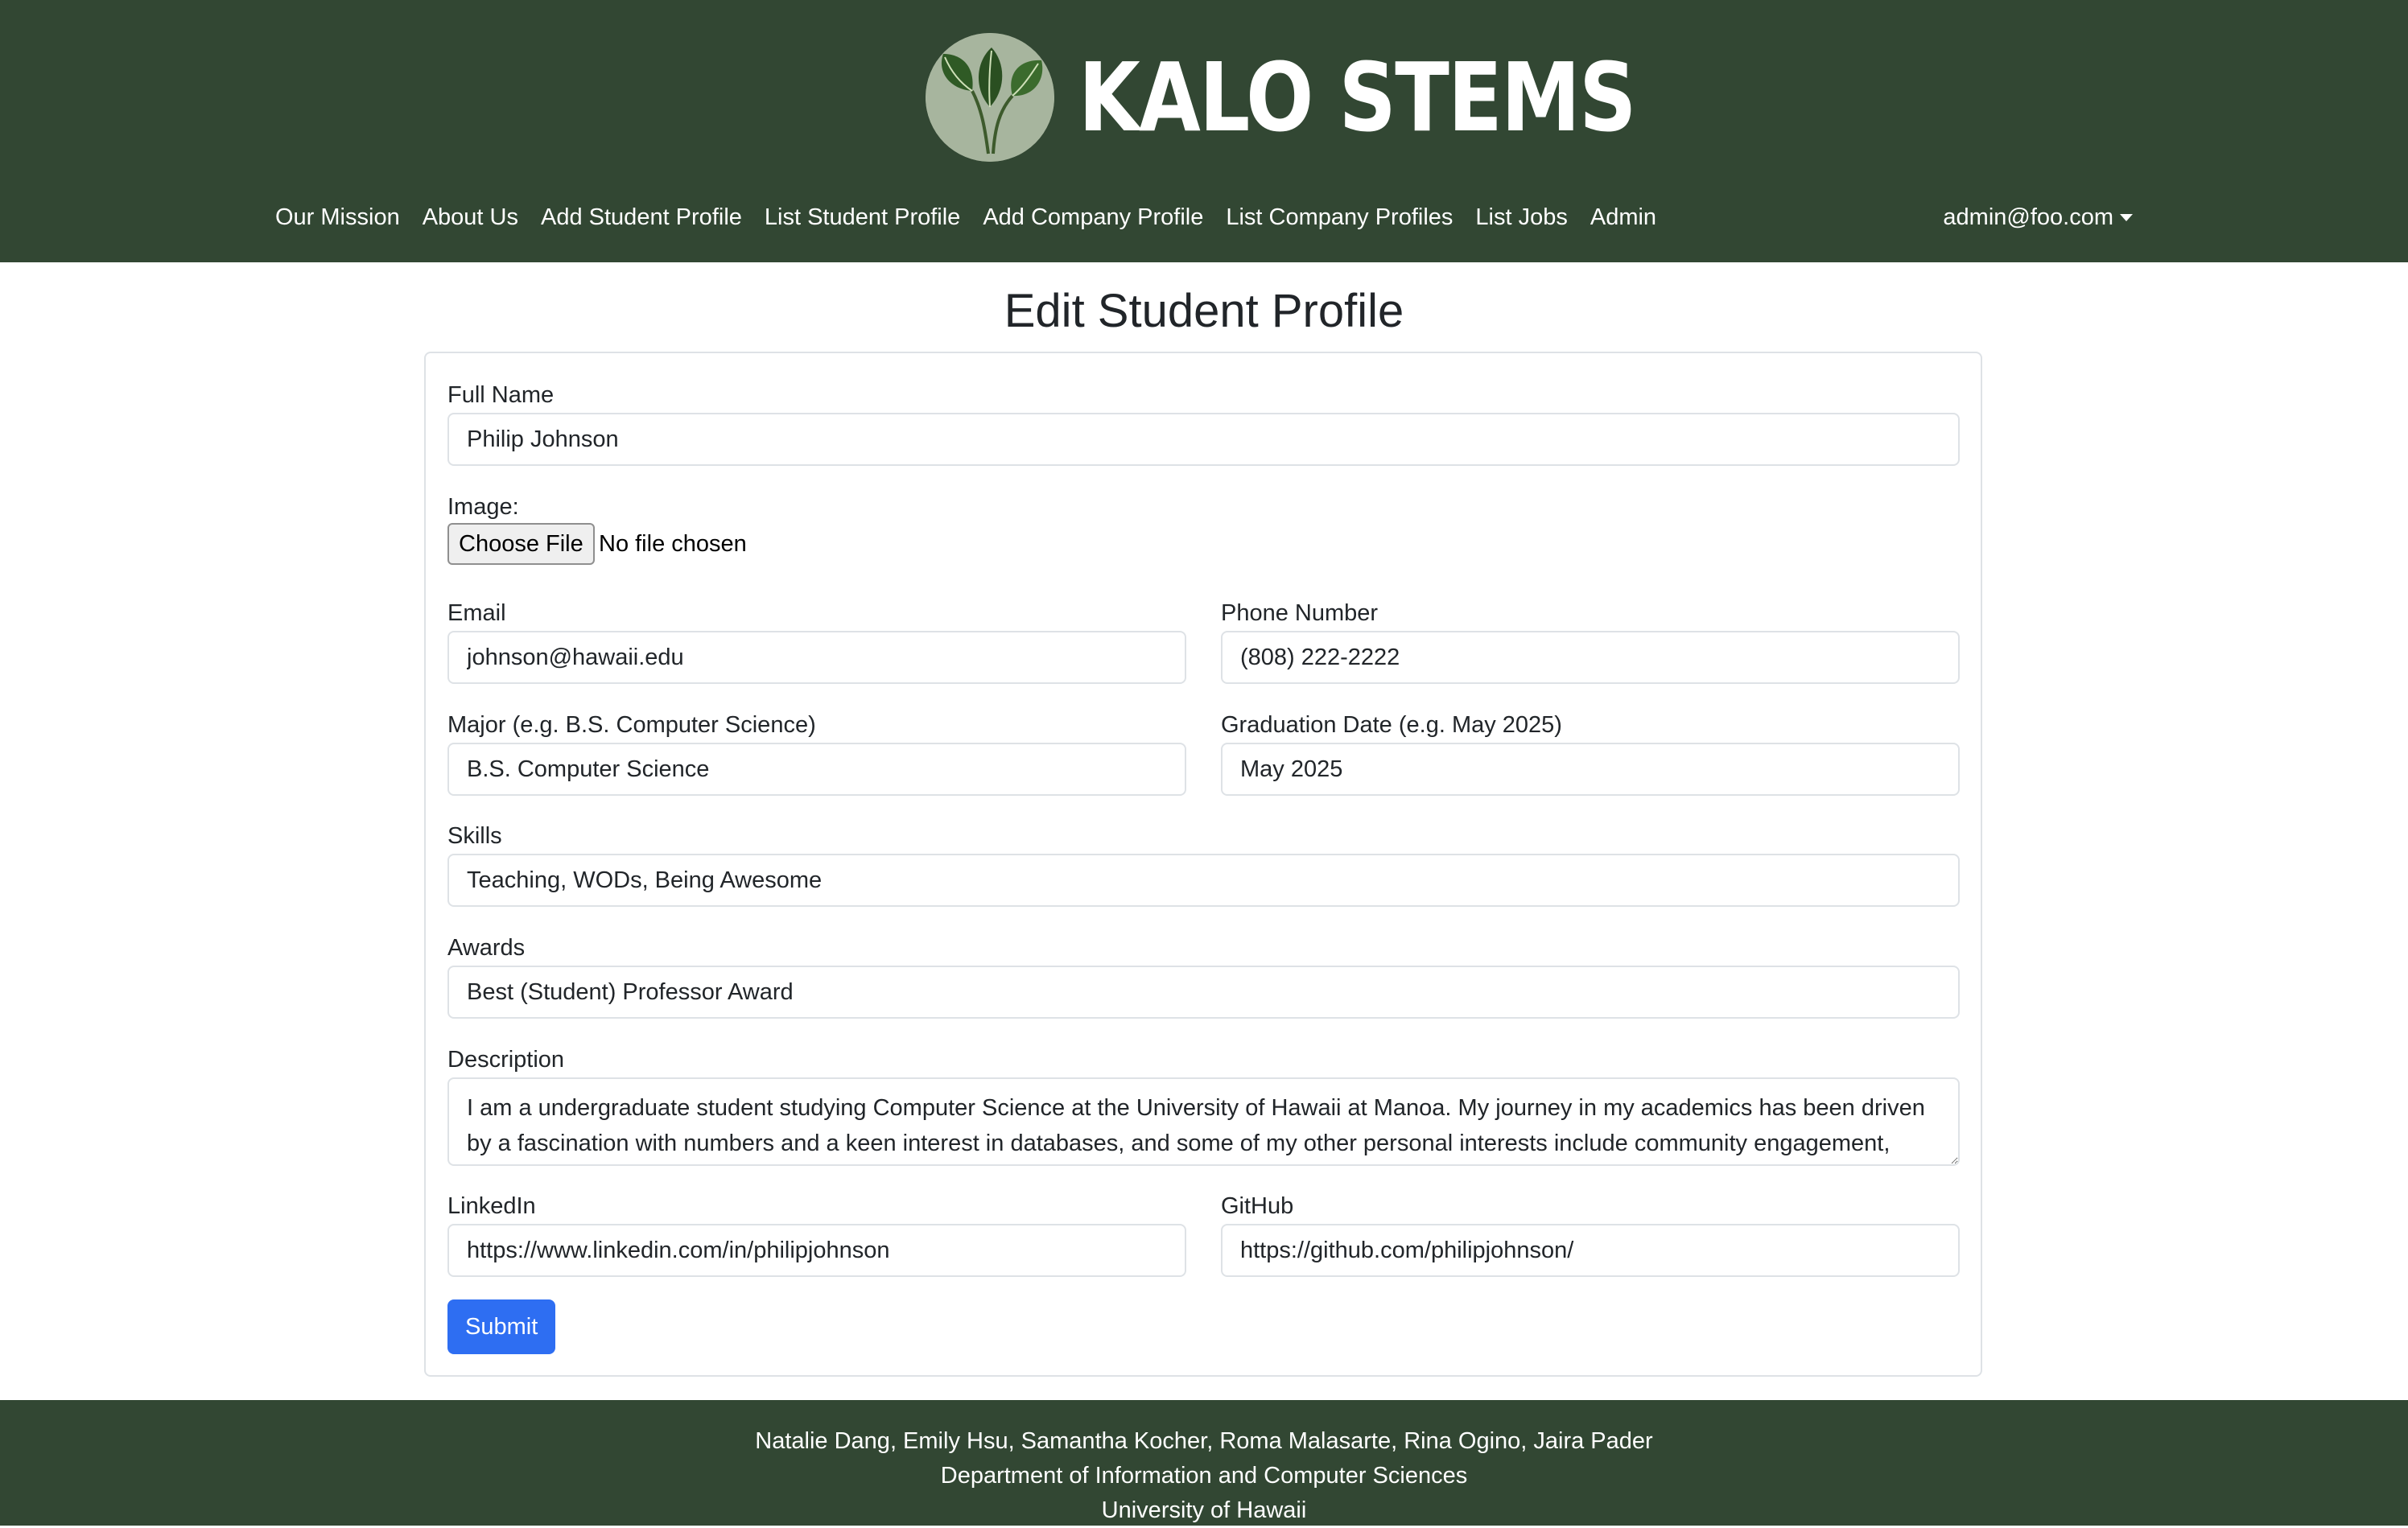 Image resolution: width=2408 pixels, height=1528 pixels. Describe the element at coordinates (343, 218) in the screenshot. I see `nav-our-mission: Our Mission` at that location.